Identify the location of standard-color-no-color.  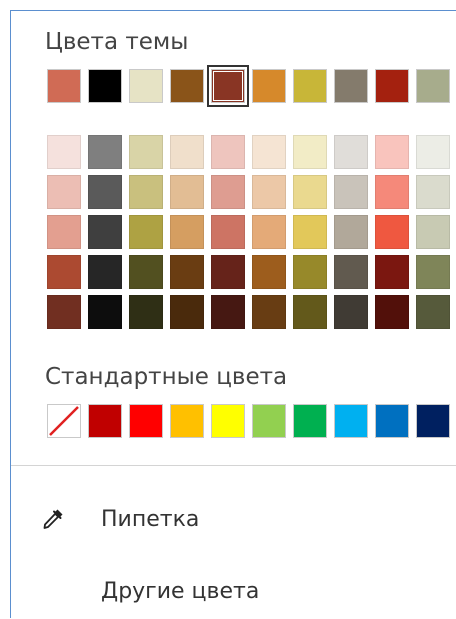
(64, 421).